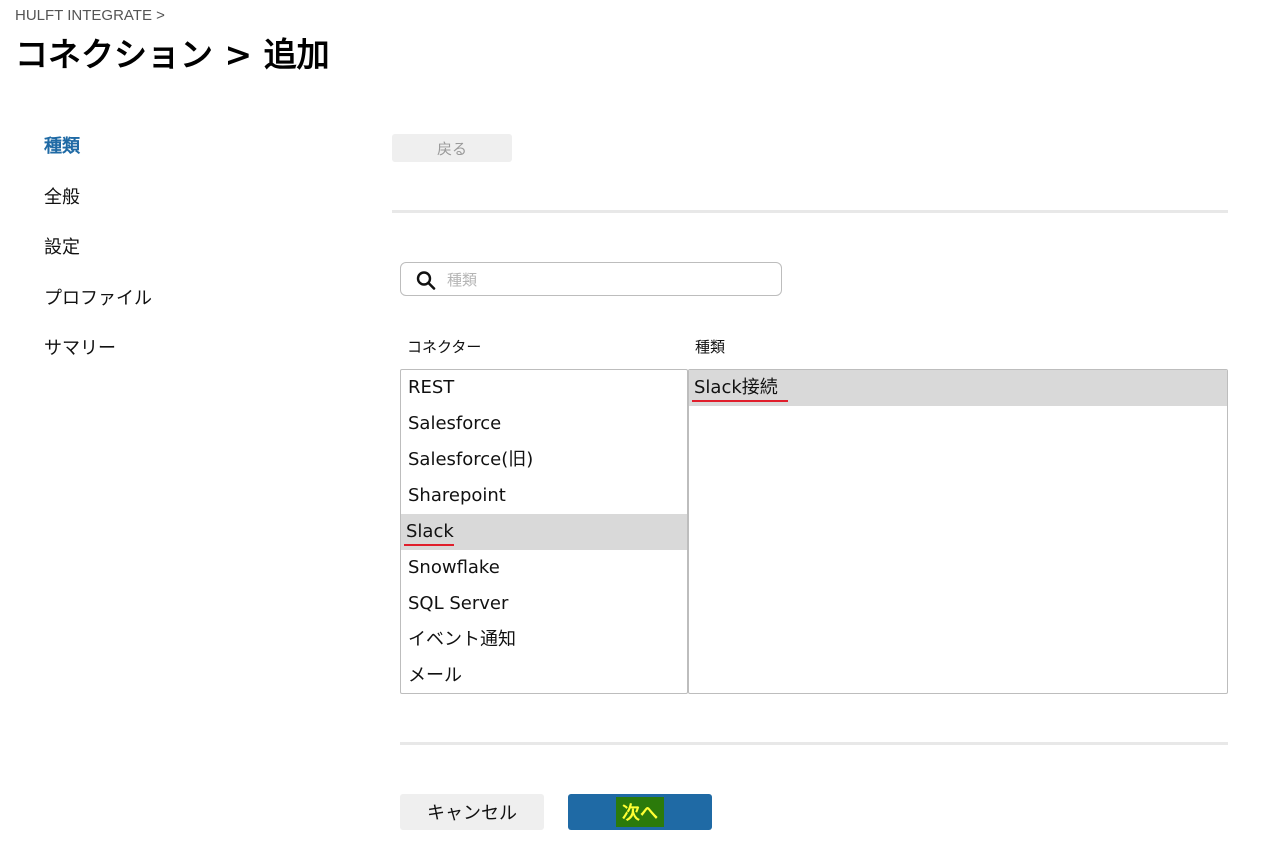 Image resolution: width=1263 pixels, height=841 pixels. I want to click on connector-item-snowflake: Snowflake, so click(544, 568).